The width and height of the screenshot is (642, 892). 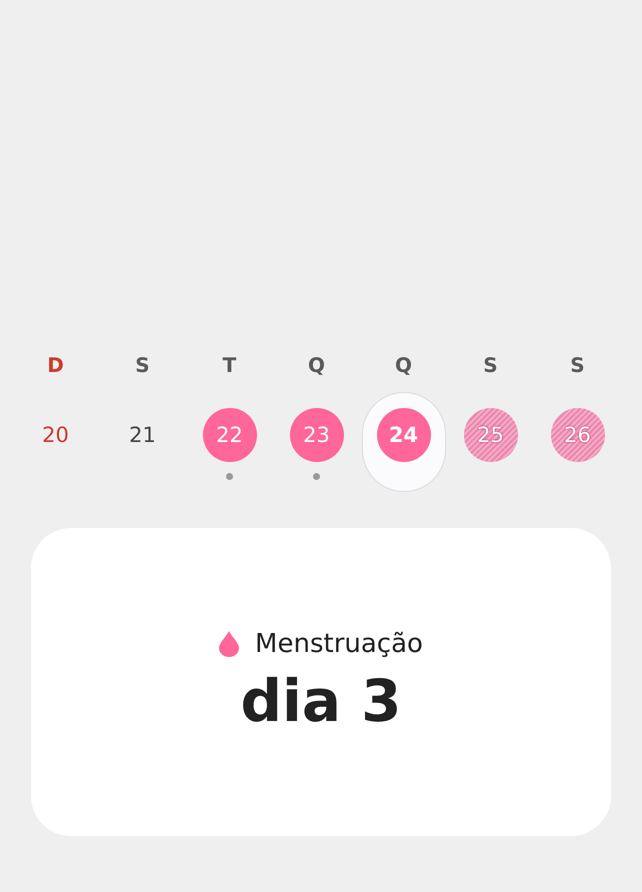 I want to click on day-number: 21, so click(x=142, y=435).